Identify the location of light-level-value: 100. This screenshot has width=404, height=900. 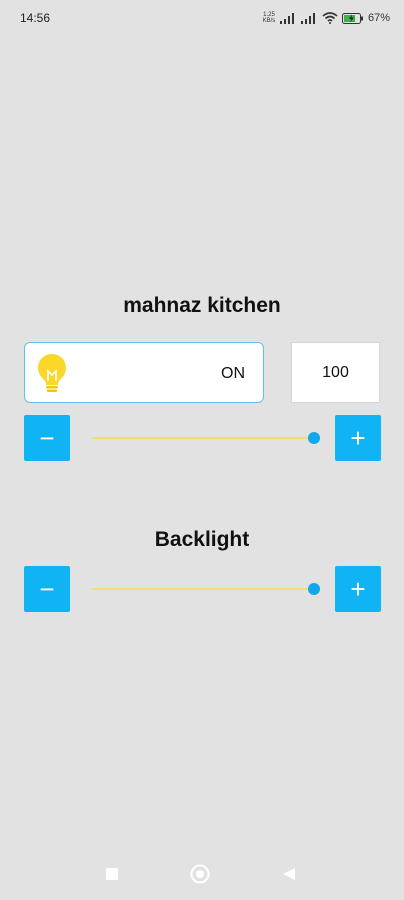
(335, 372).